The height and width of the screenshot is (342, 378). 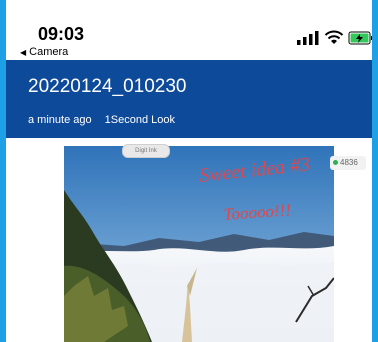 I want to click on note-meta: a minute ago 1Second Look, so click(x=101, y=120).